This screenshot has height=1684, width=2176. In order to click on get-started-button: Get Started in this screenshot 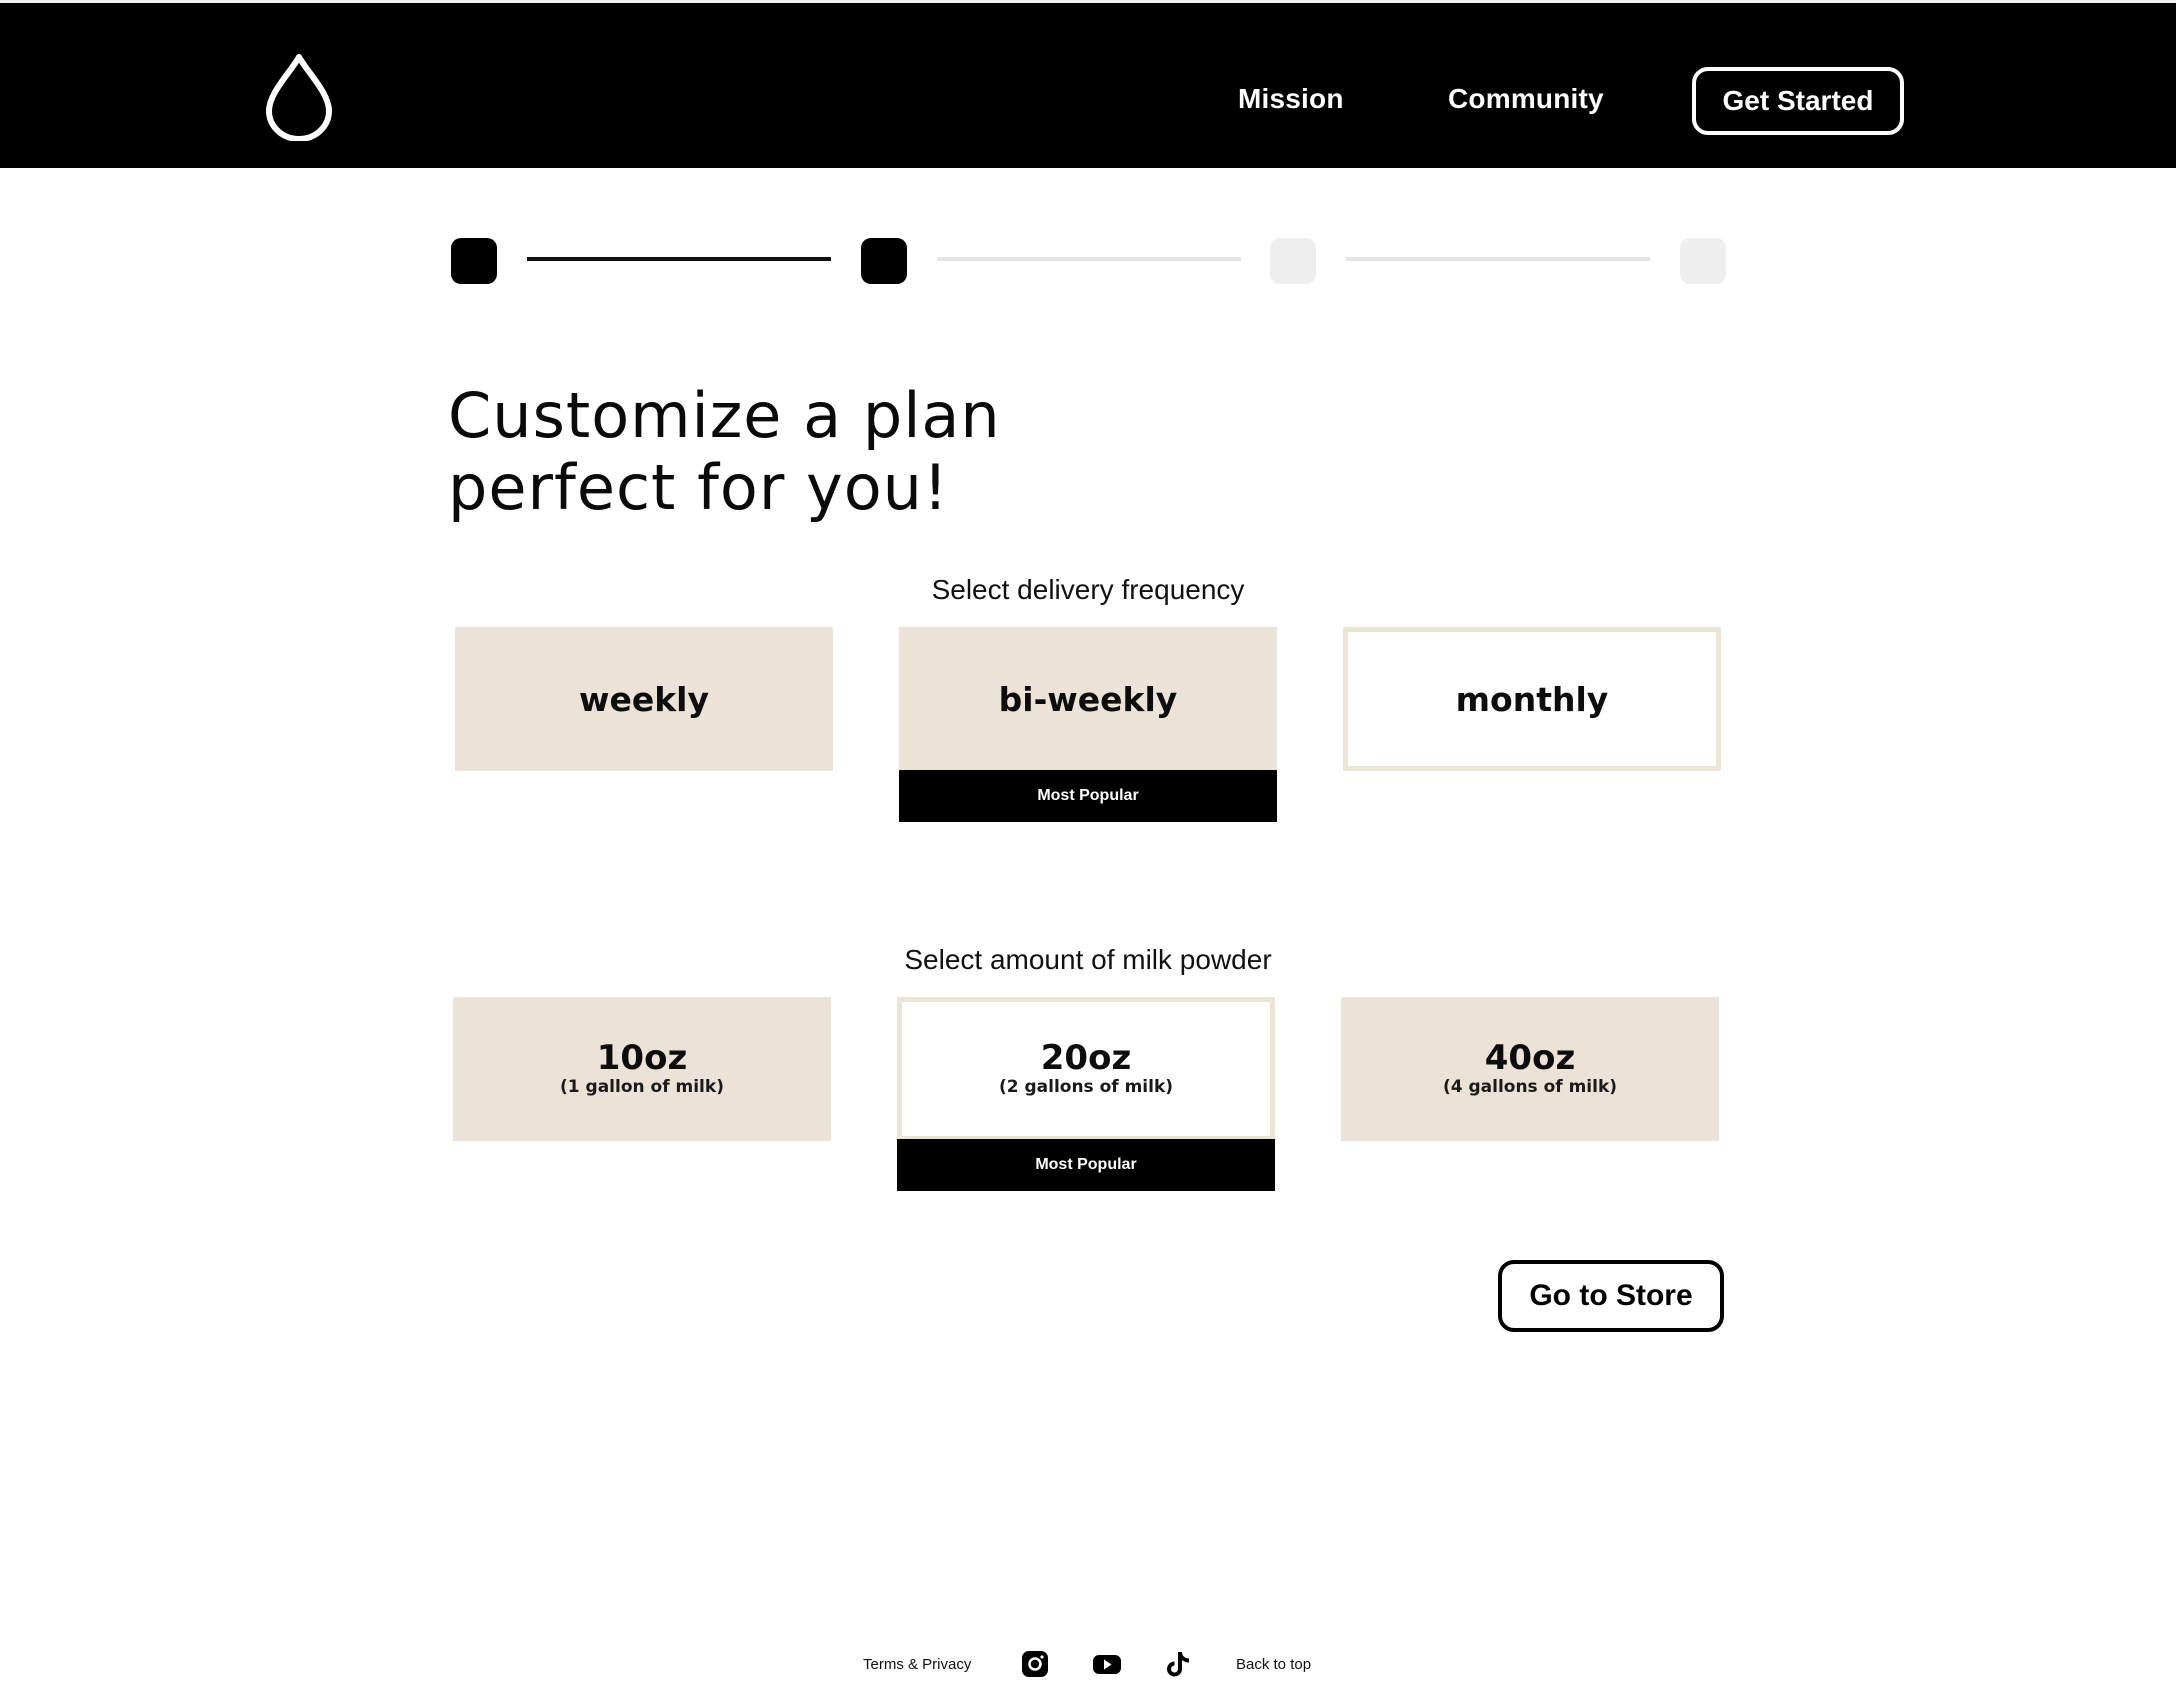, I will do `click(1798, 101)`.